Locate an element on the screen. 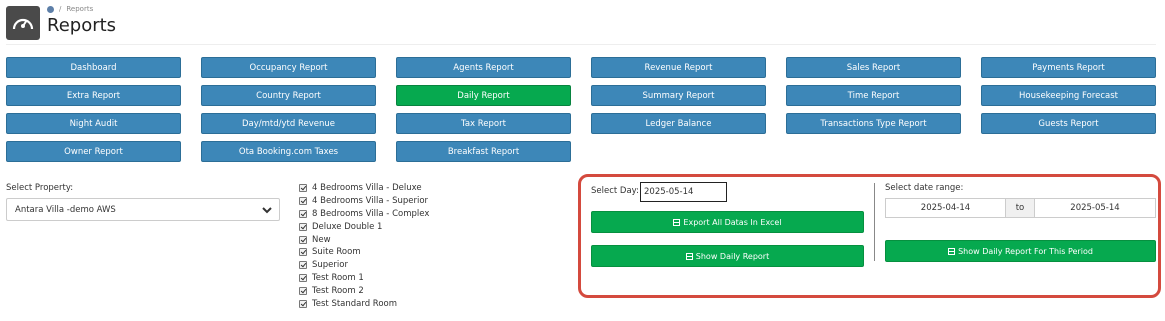 This screenshot has width=1165, height=321. room-checkbox-item: 8 Bedrooms Villa - Complex is located at coordinates (364, 214).